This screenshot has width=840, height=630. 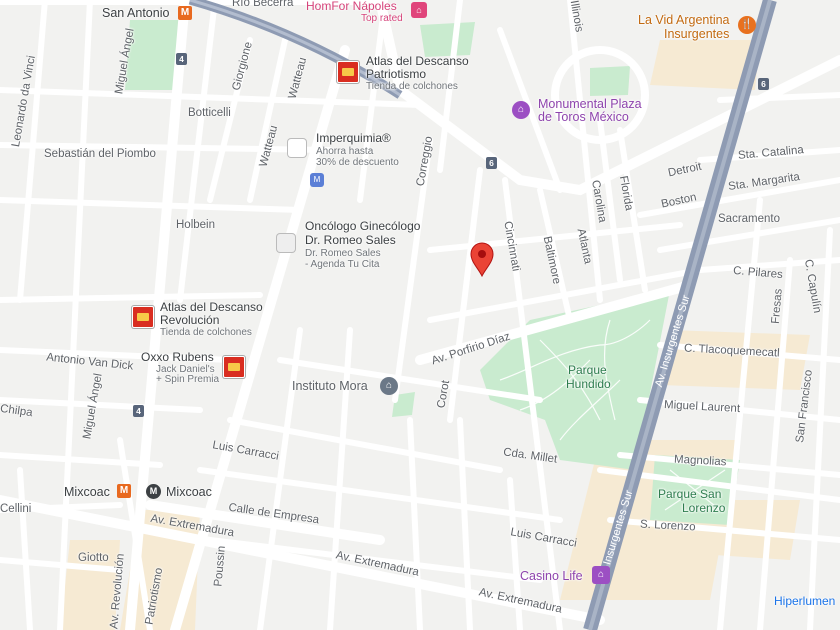 I want to click on mixcoac-label: Mixcoac, so click(x=87, y=492).